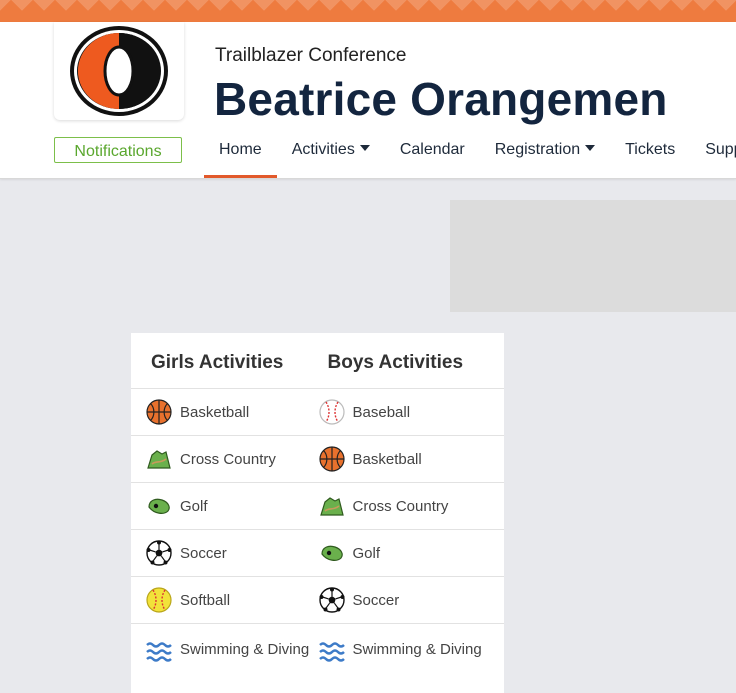 Image resolution: width=736 pixels, height=693 pixels. I want to click on girls-swimming-link: Swimming & Diving, so click(224, 658).